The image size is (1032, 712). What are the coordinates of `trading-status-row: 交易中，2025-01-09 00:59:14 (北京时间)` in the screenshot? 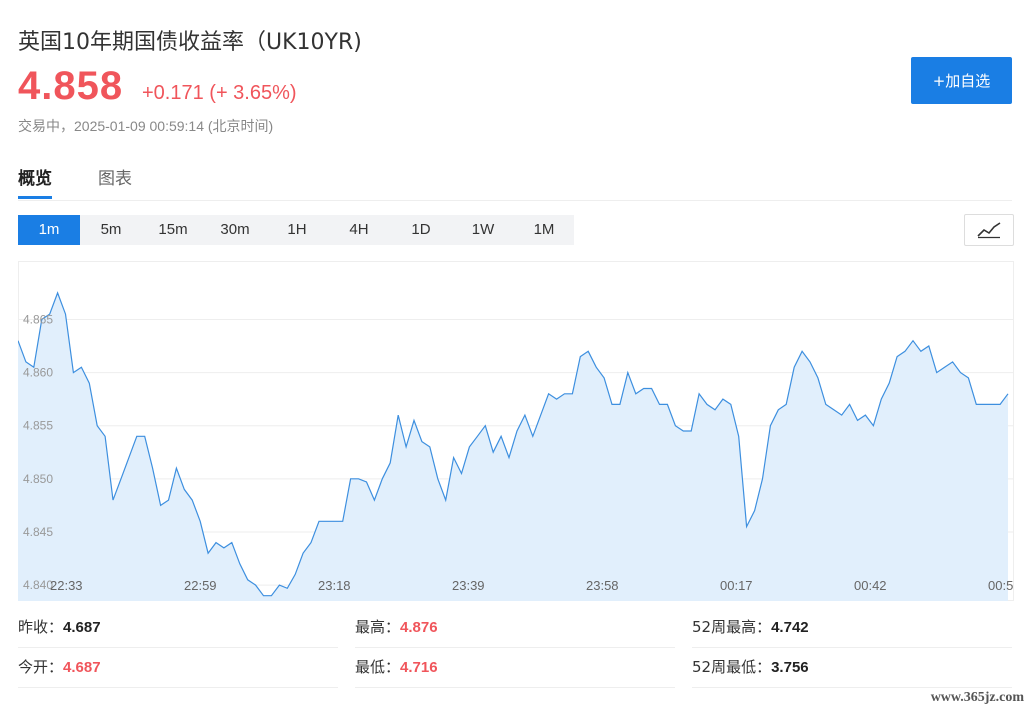 It's located at (145, 126).